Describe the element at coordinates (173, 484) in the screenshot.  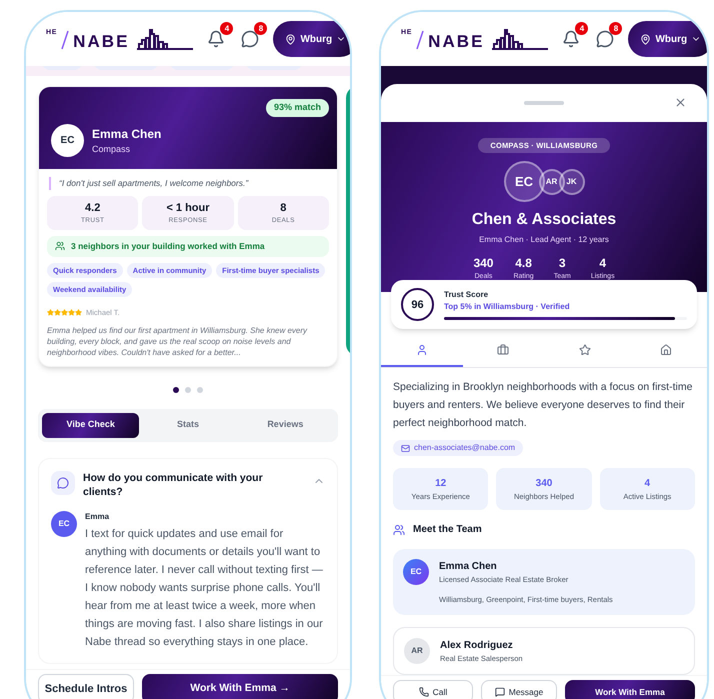
I see `question-title: How do you communicate with your clients?` at that location.